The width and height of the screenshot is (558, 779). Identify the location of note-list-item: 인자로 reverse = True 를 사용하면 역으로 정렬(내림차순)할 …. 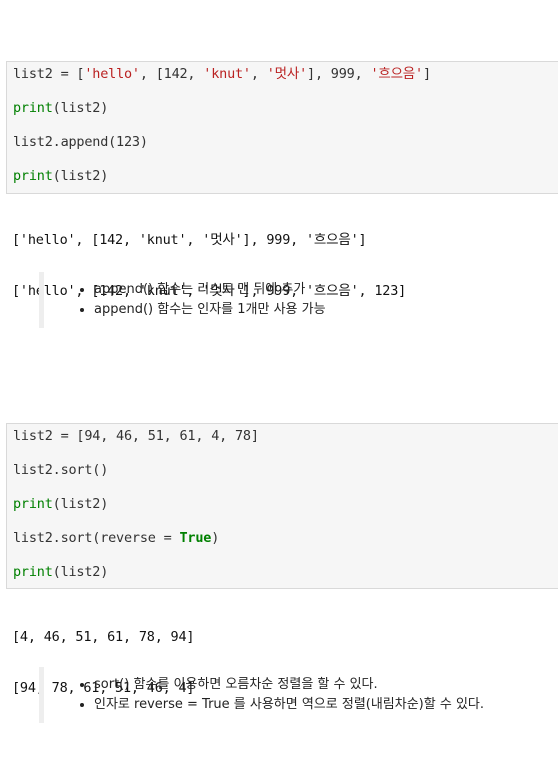
(289, 705).